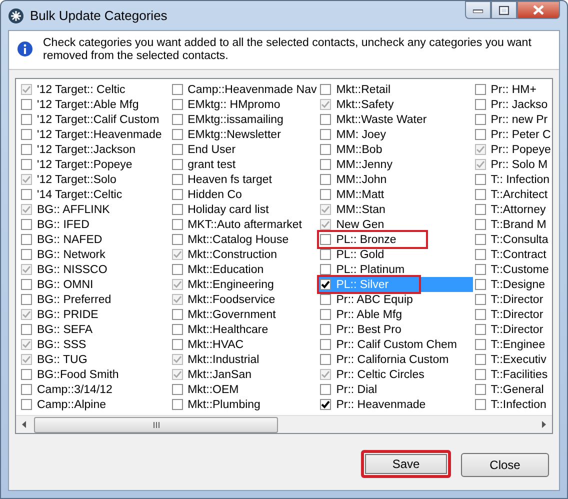  Describe the element at coordinates (396, 344) in the screenshot. I see `category-label: Pr:: Calif Custom Chem` at that location.